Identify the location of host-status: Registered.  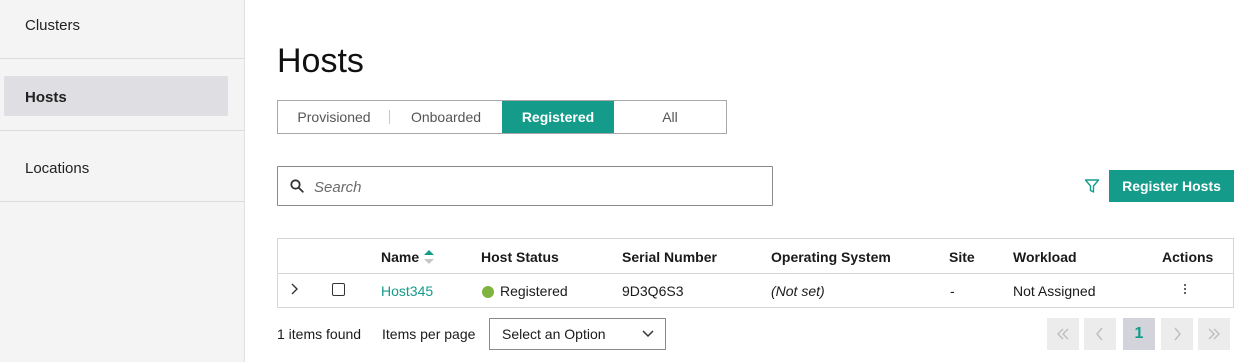
(534, 291).